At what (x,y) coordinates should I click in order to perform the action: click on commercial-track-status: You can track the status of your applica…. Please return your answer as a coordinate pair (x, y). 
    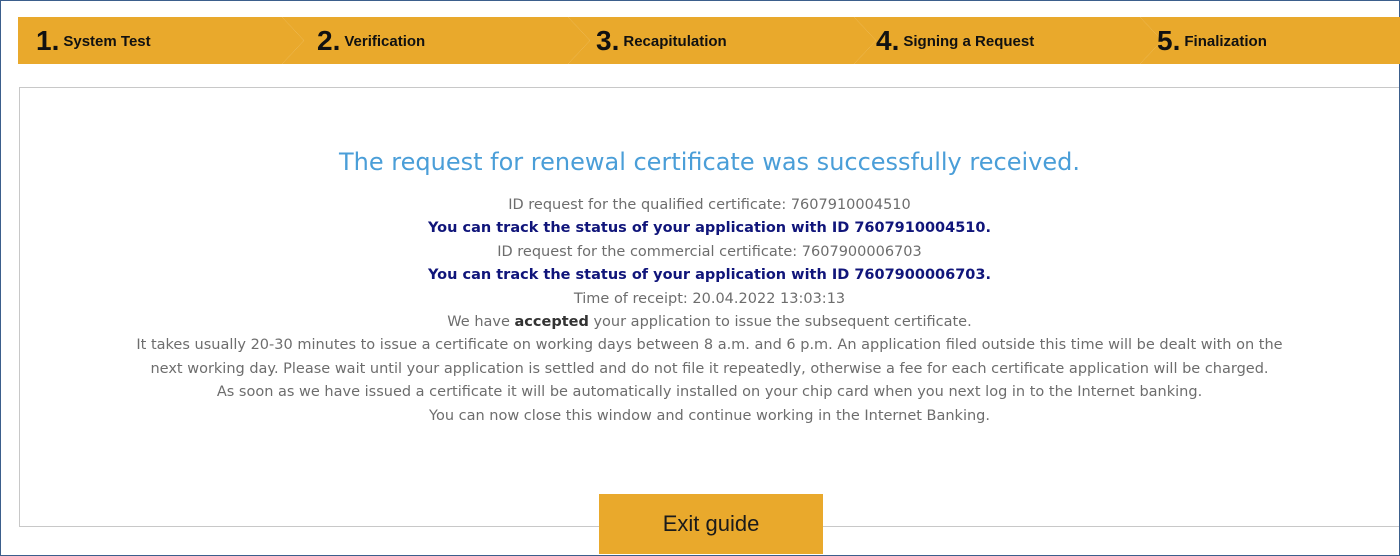
    Looking at the image, I should click on (709, 275).